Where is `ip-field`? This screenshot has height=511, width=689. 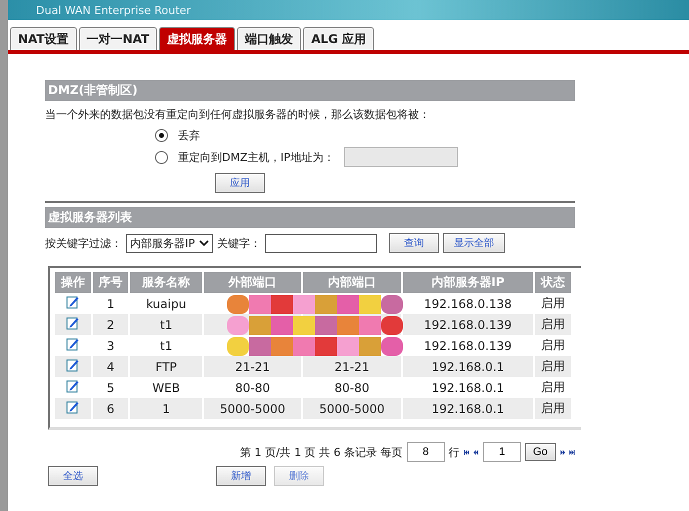
ip-field is located at coordinates (401, 157).